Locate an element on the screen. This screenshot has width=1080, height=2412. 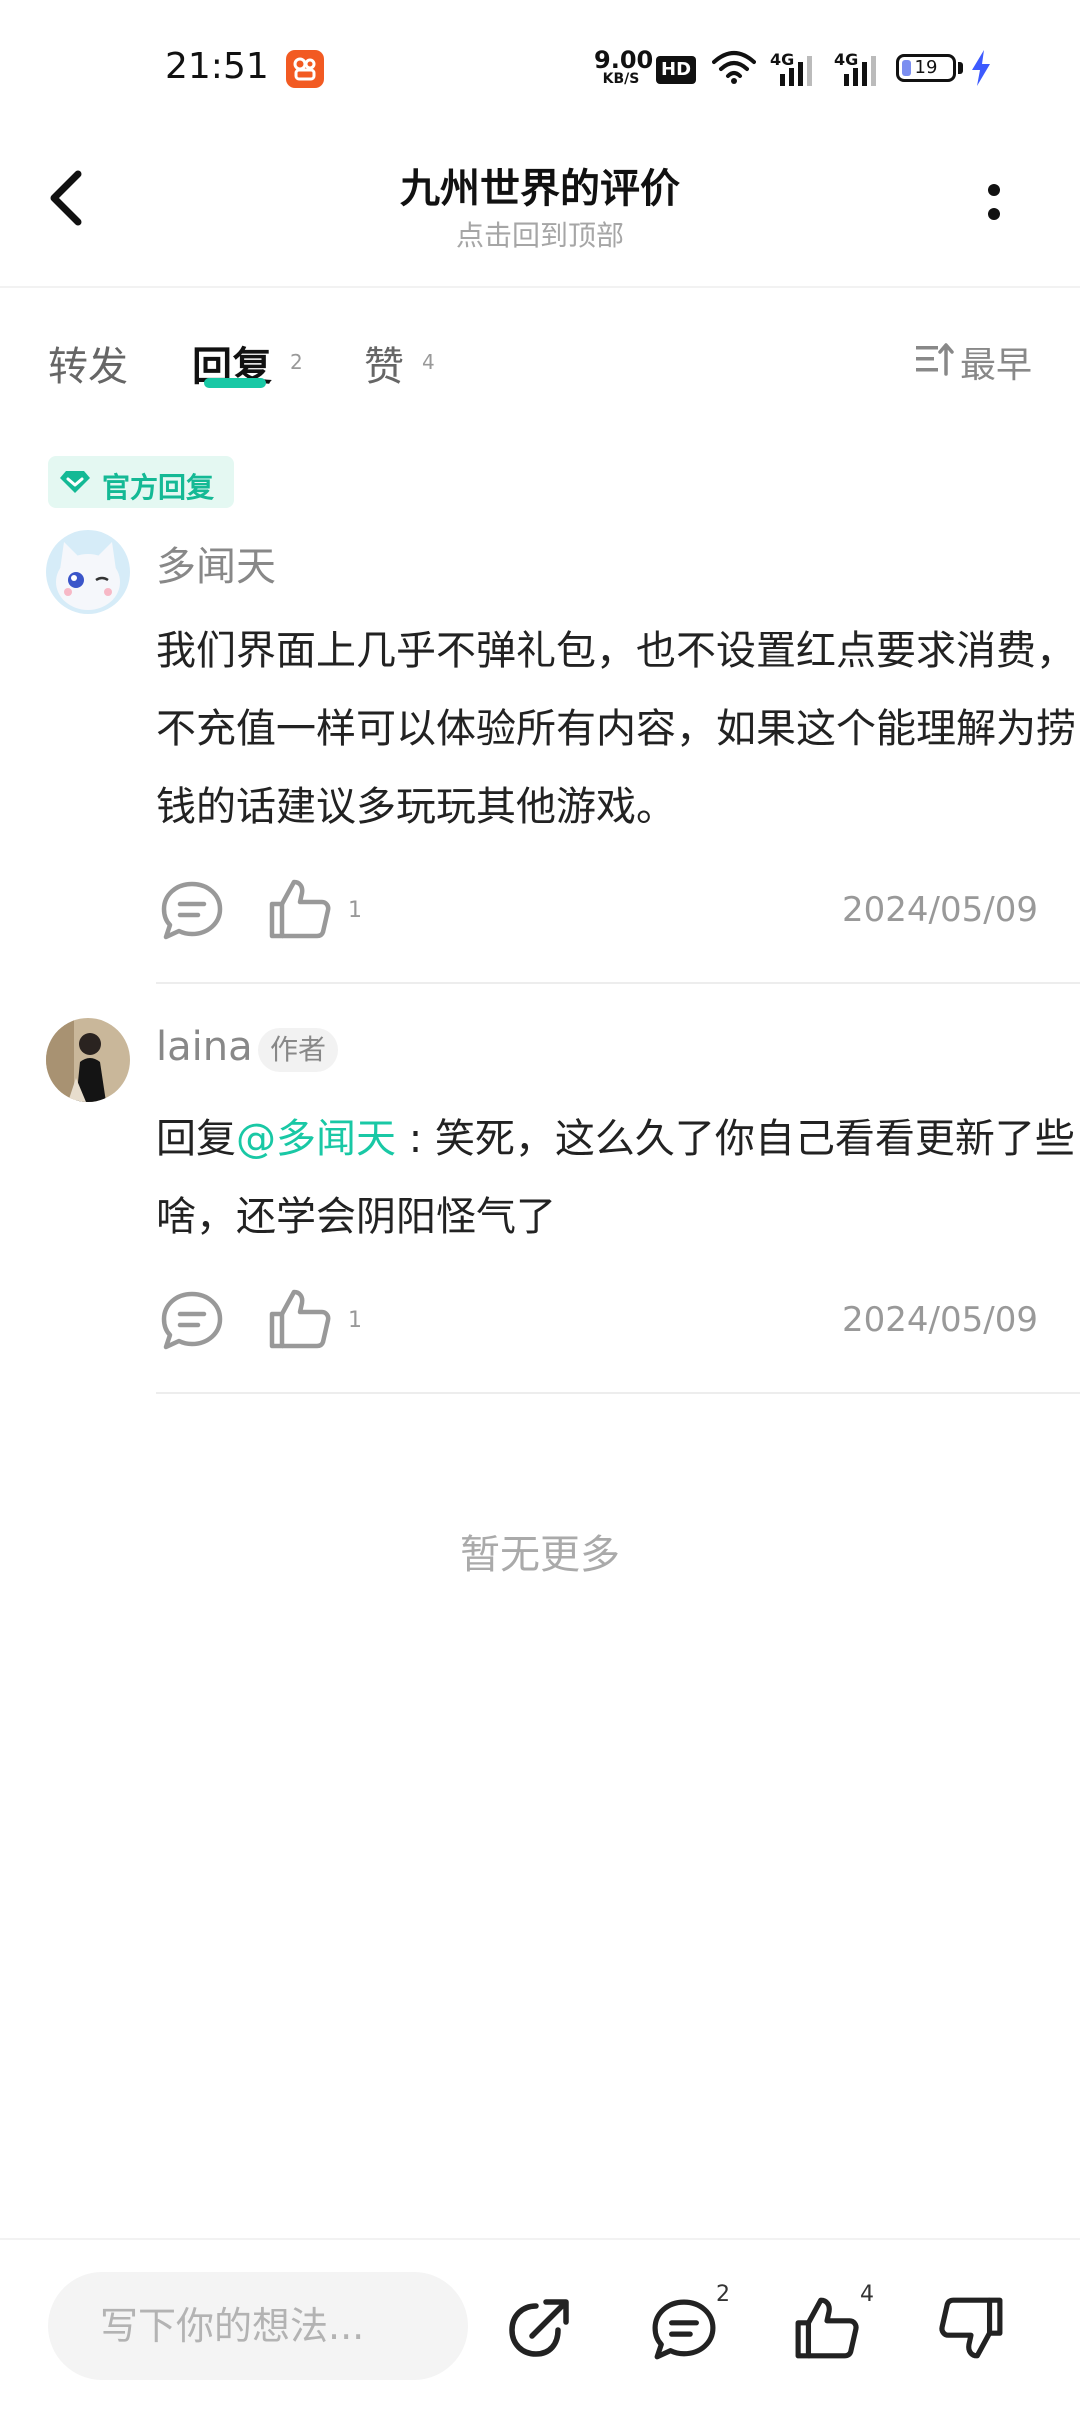
author-tag: 作者 is located at coordinates (298, 1050).